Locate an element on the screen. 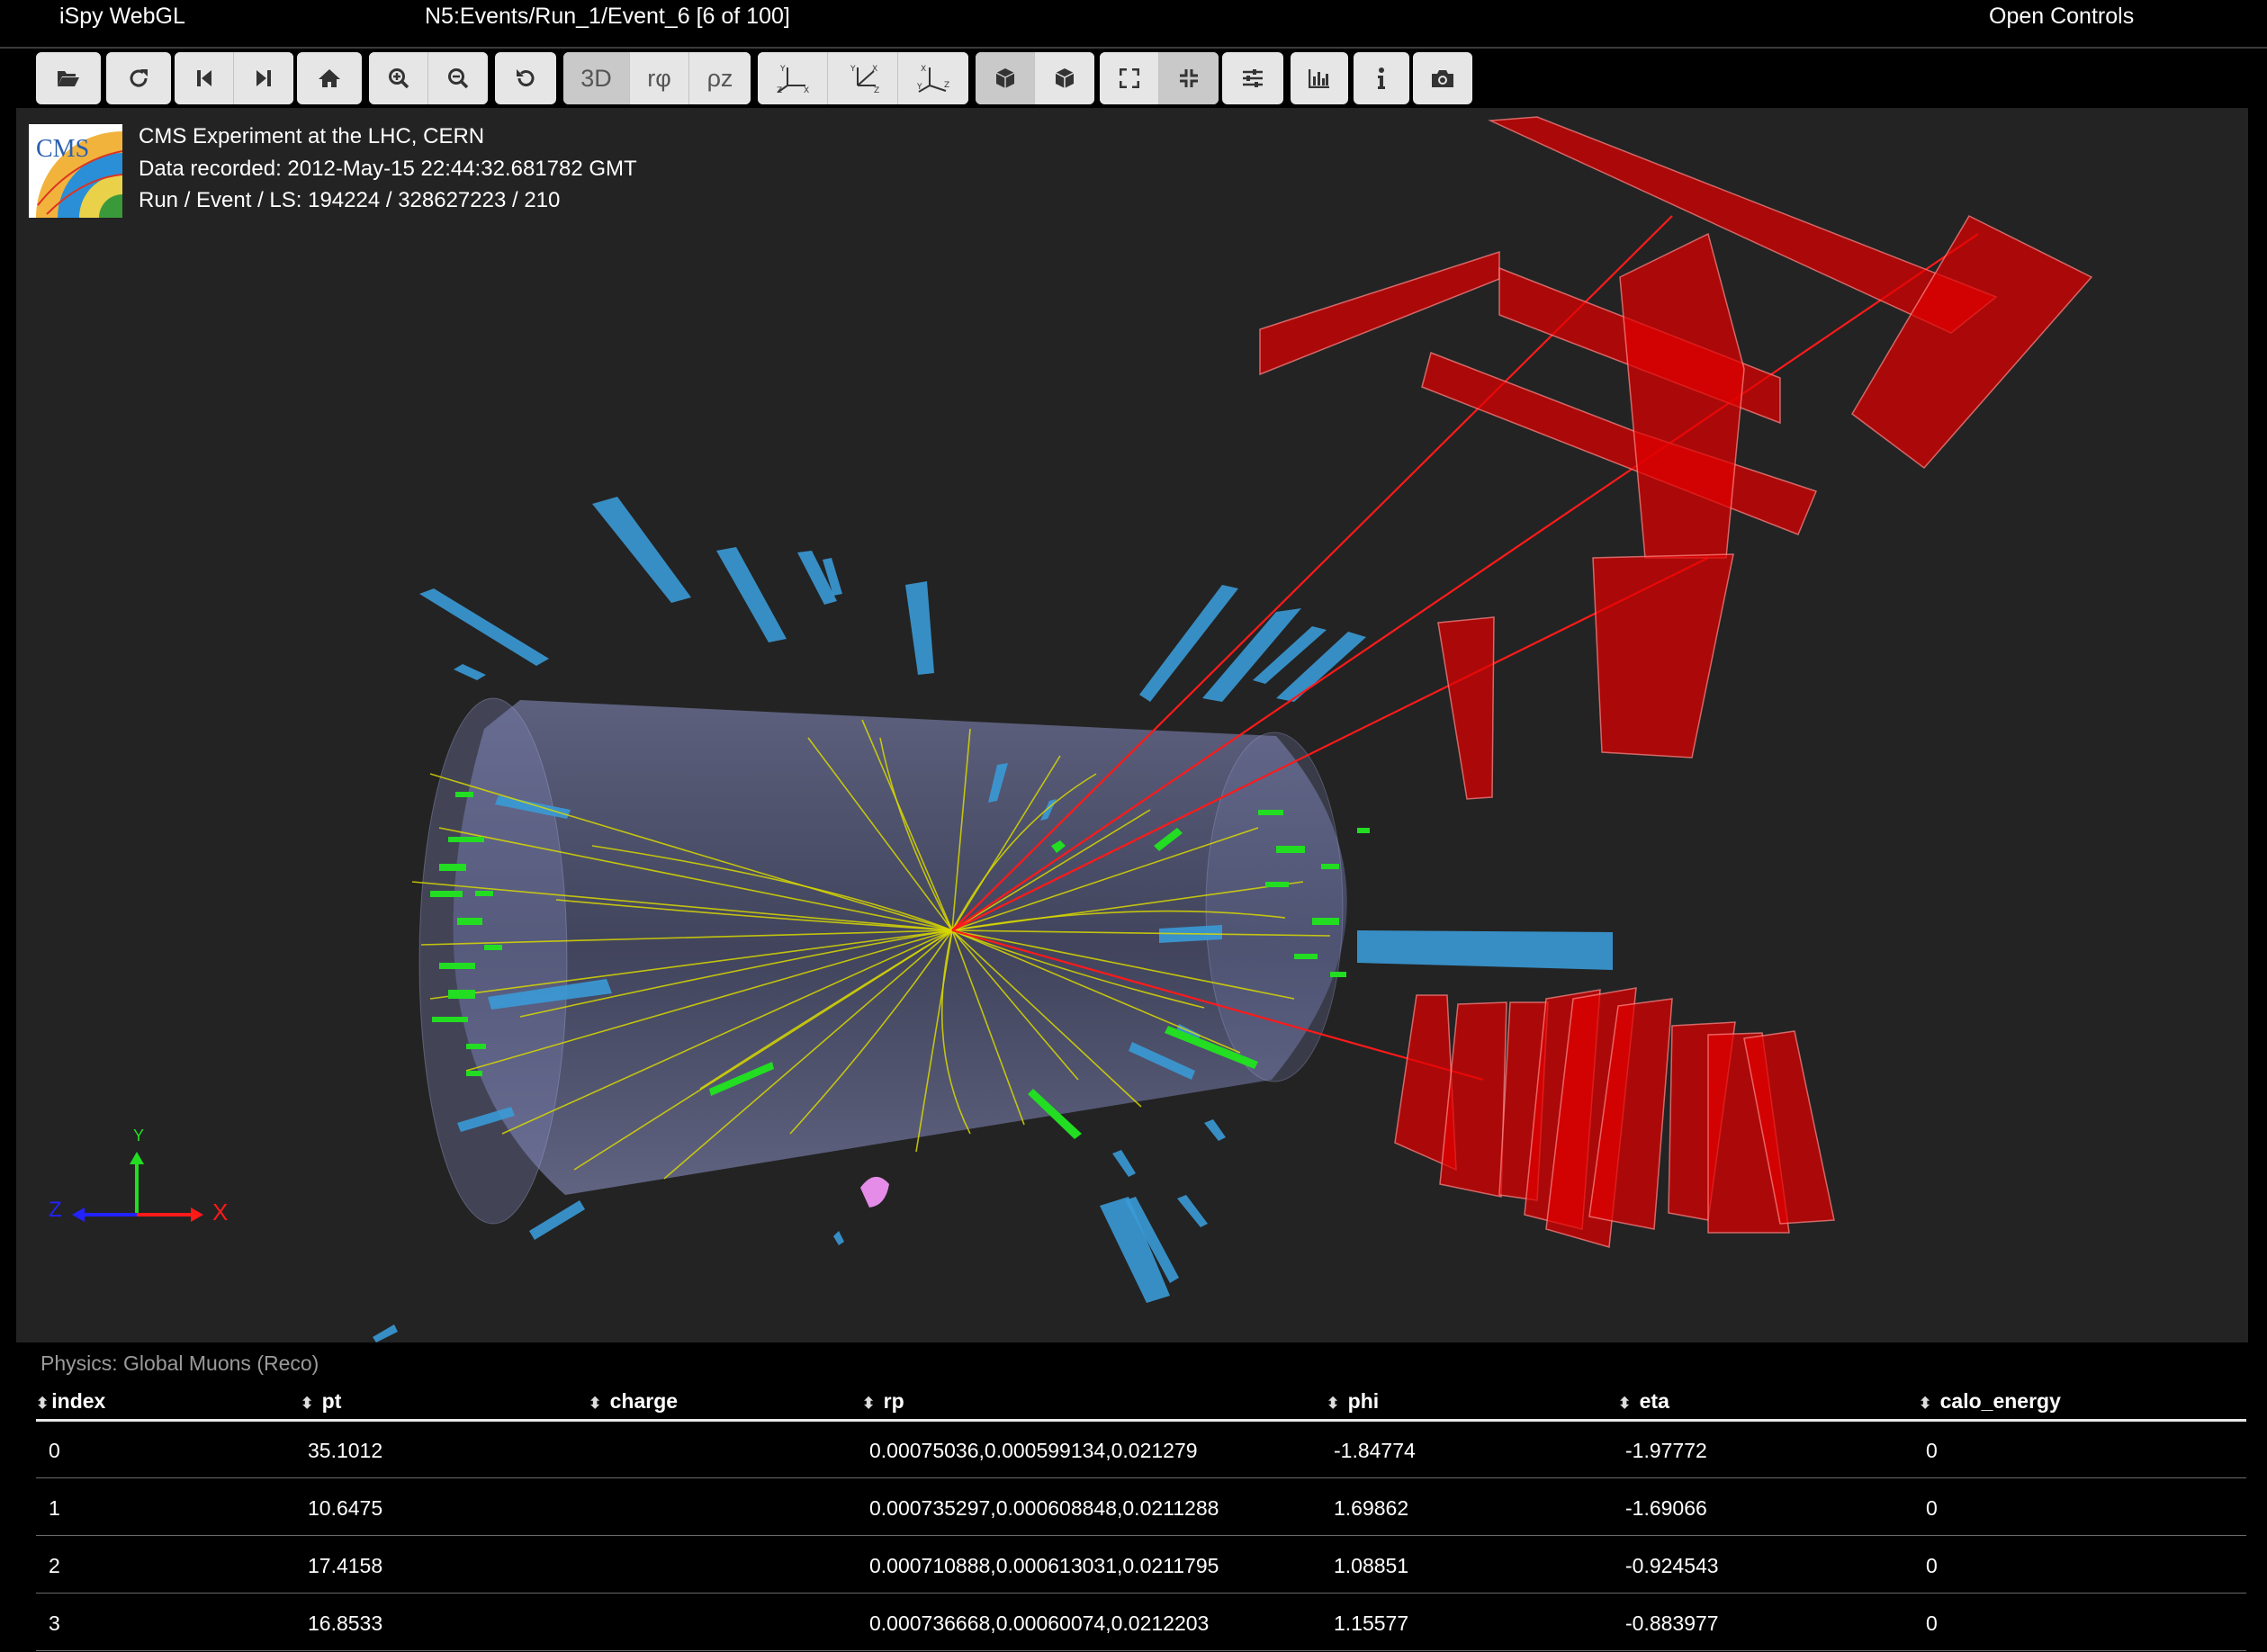  column-header-index: ⬍ index is located at coordinates (168, 1403).